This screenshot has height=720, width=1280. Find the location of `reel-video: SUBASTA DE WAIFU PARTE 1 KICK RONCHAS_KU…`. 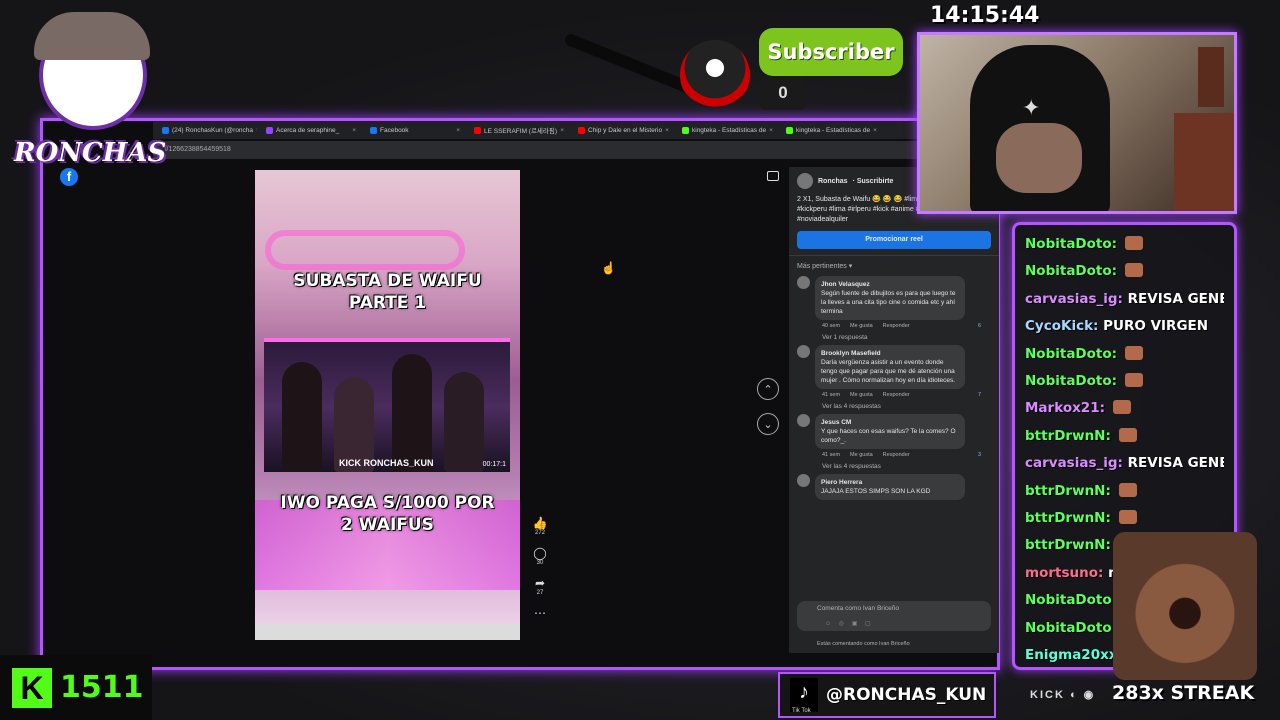

reel-video: SUBASTA DE WAIFU PARTE 1 KICK RONCHAS_KU… is located at coordinates (387, 405).